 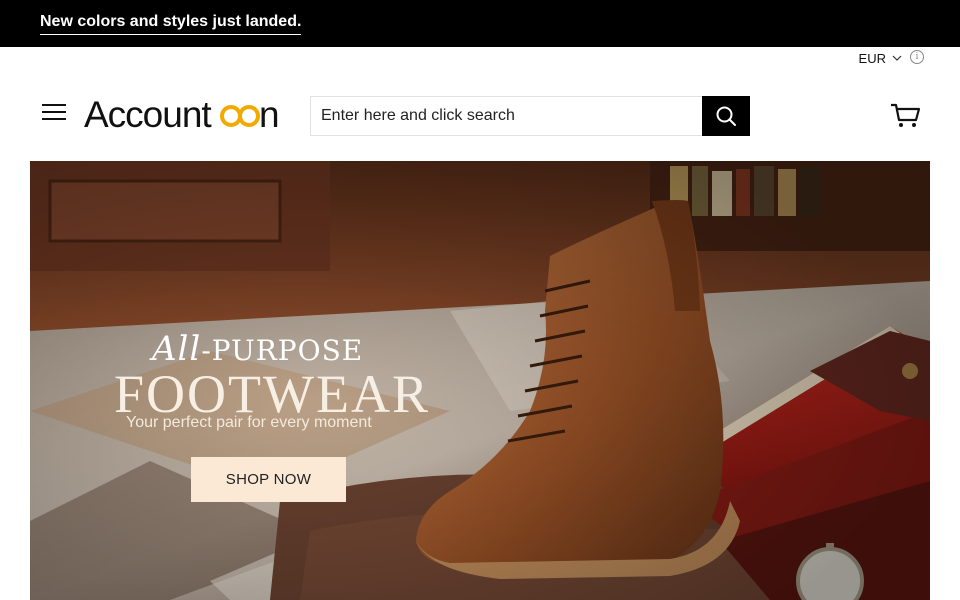 I want to click on logo-infinity-mark, so click(x=240, y=116).